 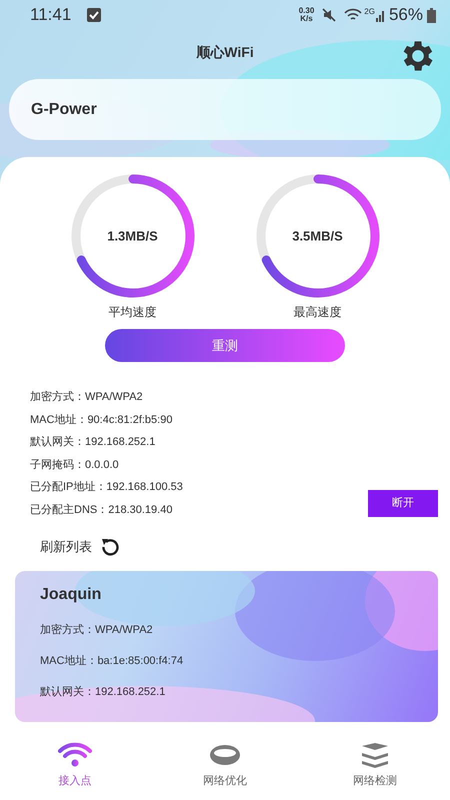 I want to click on battery-icon, so click(x=431, y=15).